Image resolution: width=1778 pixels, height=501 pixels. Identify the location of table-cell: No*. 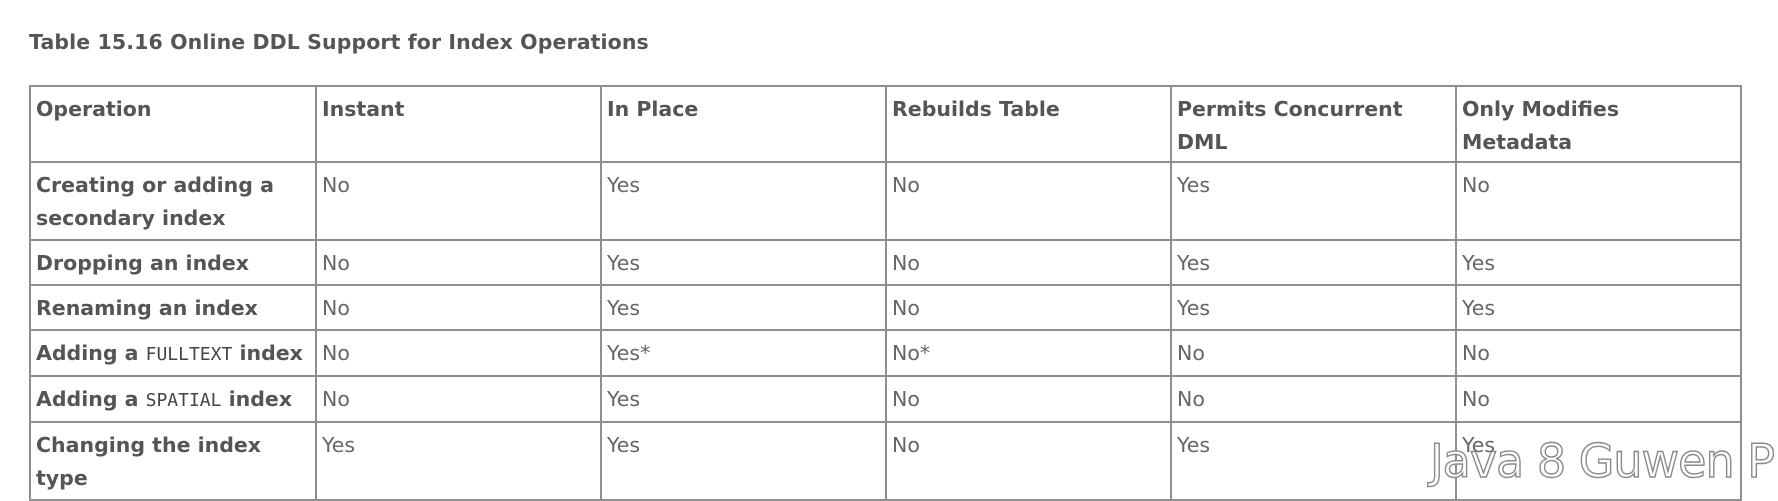
(1028, 353).